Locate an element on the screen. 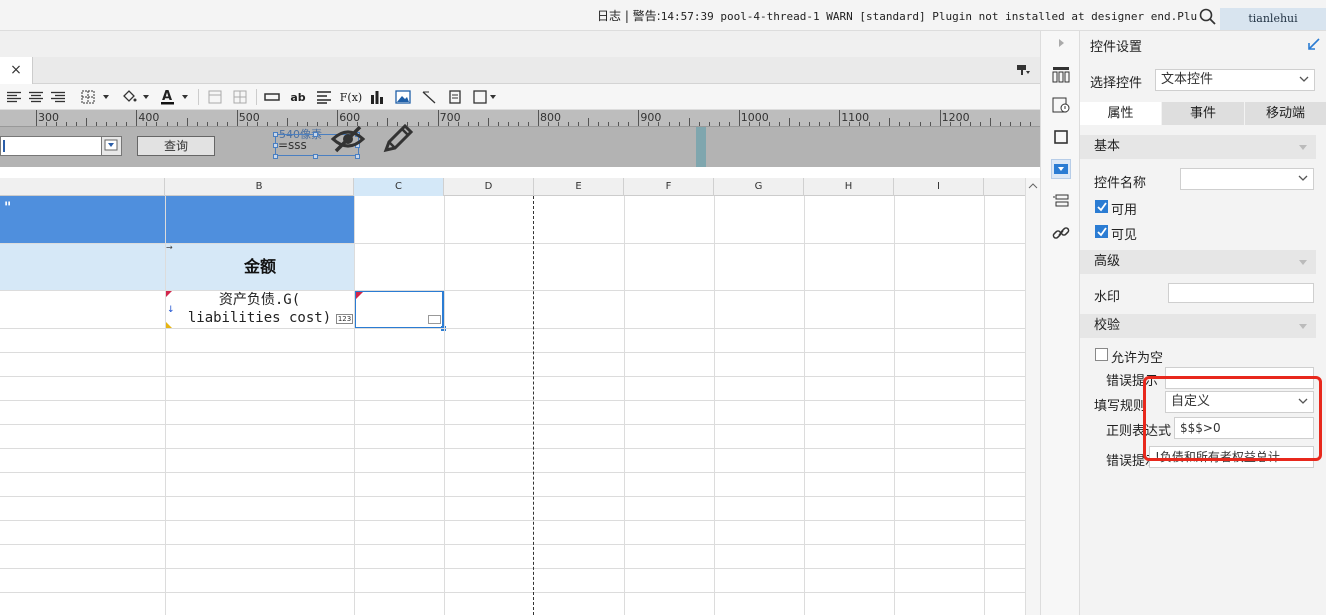 The width and height of the screenshot is (1326, 615). column-header-f: F is located at coordinates (669, 187).